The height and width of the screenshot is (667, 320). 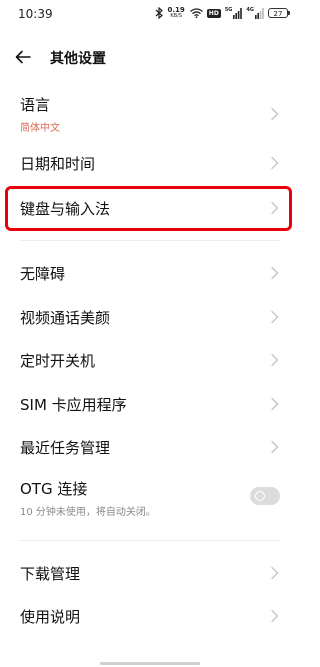 I want to click on setting-item-date-time: 日期和时间, so click(x=150, y=163).